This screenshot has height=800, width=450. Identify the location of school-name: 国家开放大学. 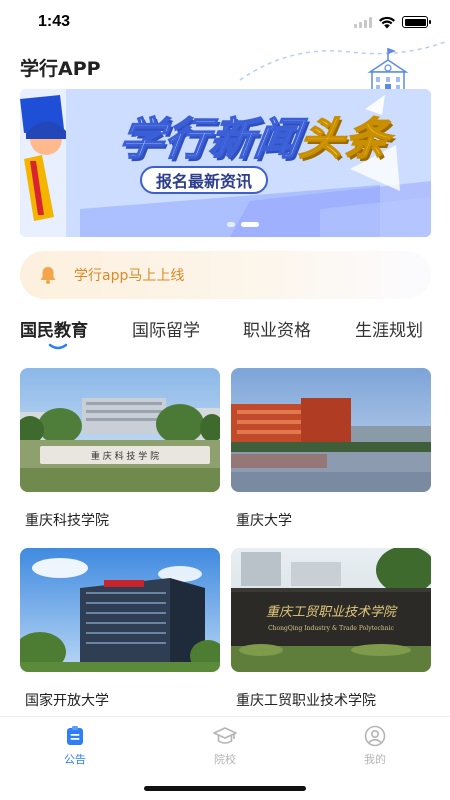
(67, 701).